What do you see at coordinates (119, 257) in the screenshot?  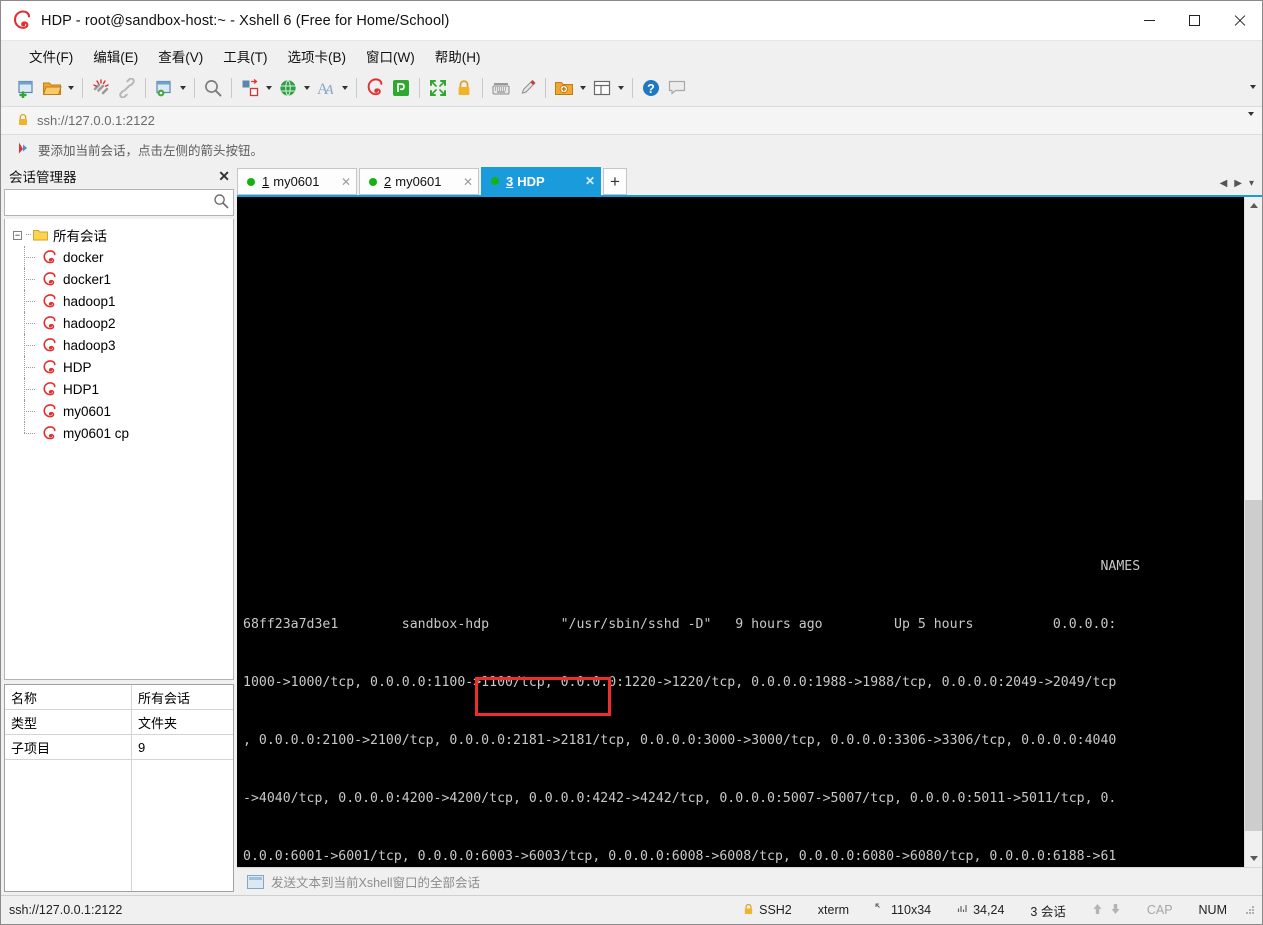 I see `session-item-docker: docker` at bounding box center [119, 257].